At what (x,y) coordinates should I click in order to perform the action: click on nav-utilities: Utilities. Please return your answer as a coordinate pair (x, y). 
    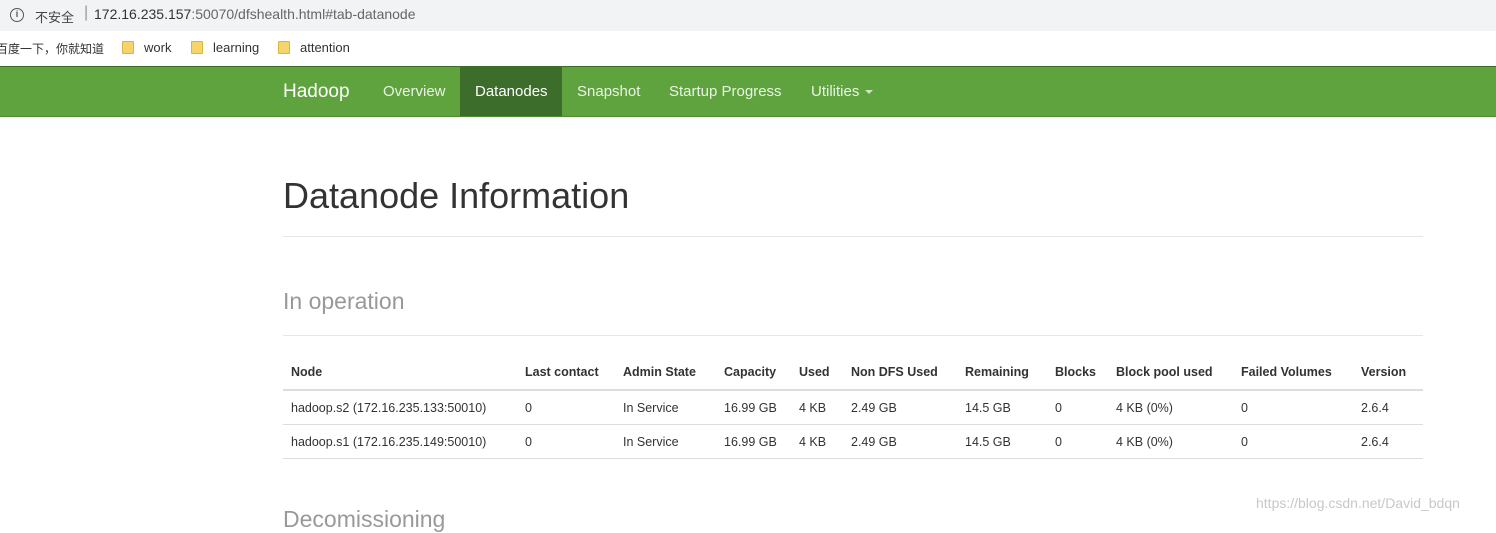
    Looking at the image, I should click on (842, 91).